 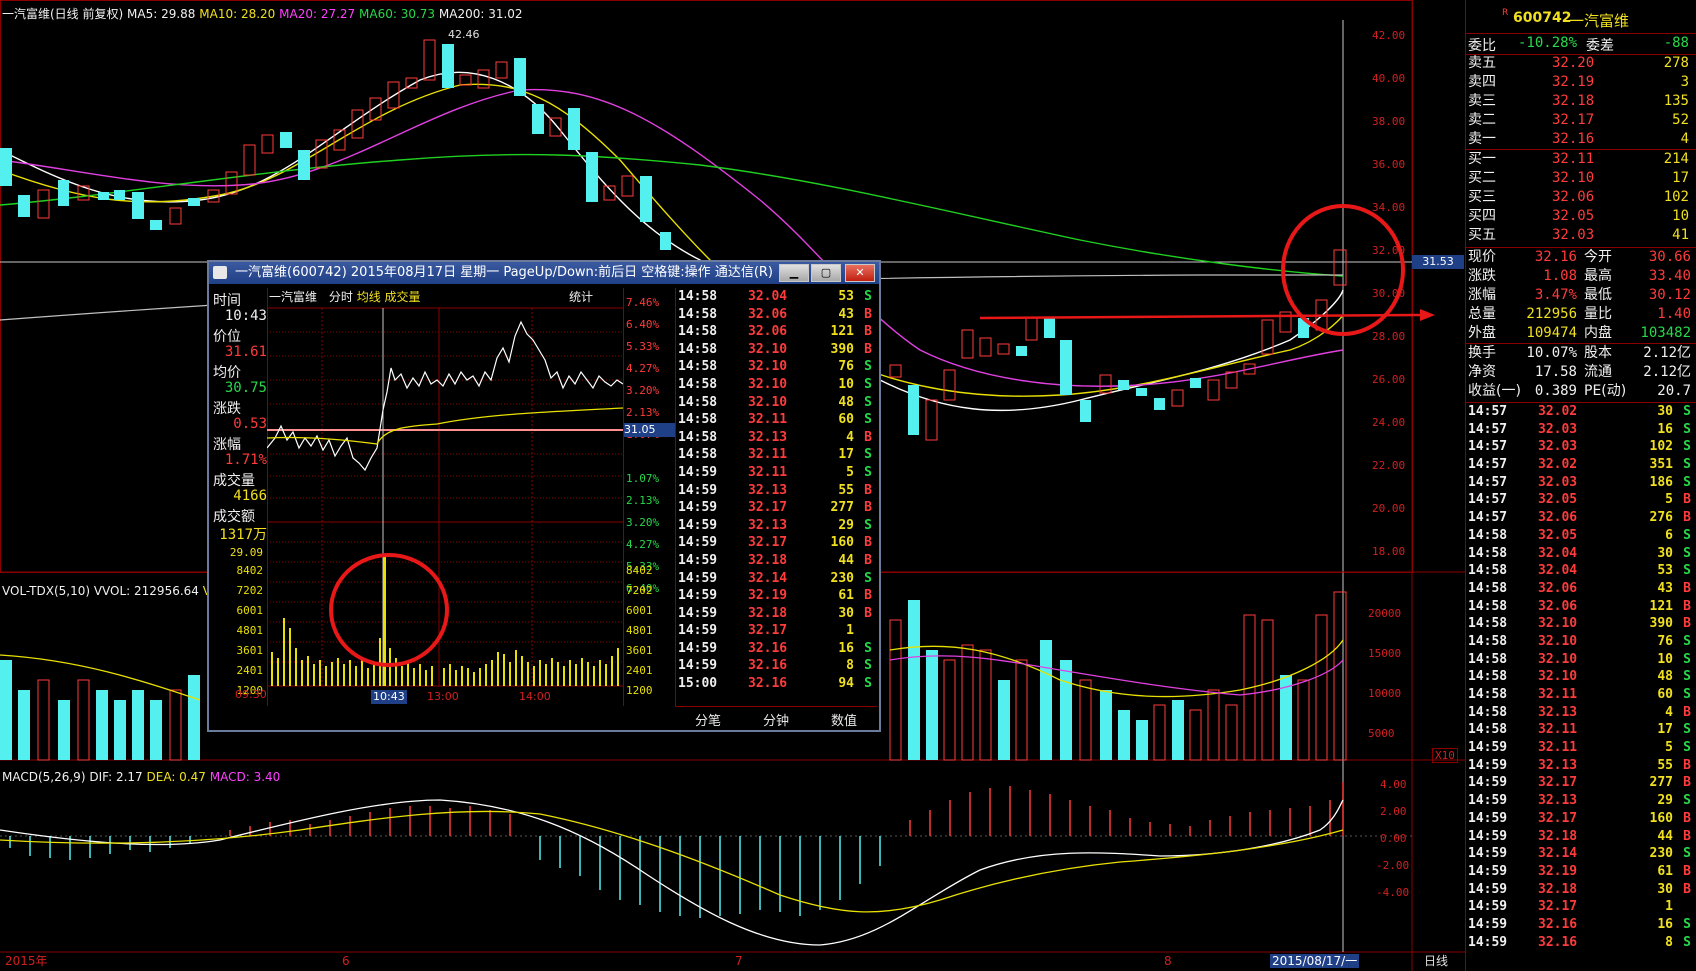 What do you see at coordinates (1581, 101) in the screenshot?
I see `order-row: 卖三 32.18 135` at bounding box center [1581, 101].